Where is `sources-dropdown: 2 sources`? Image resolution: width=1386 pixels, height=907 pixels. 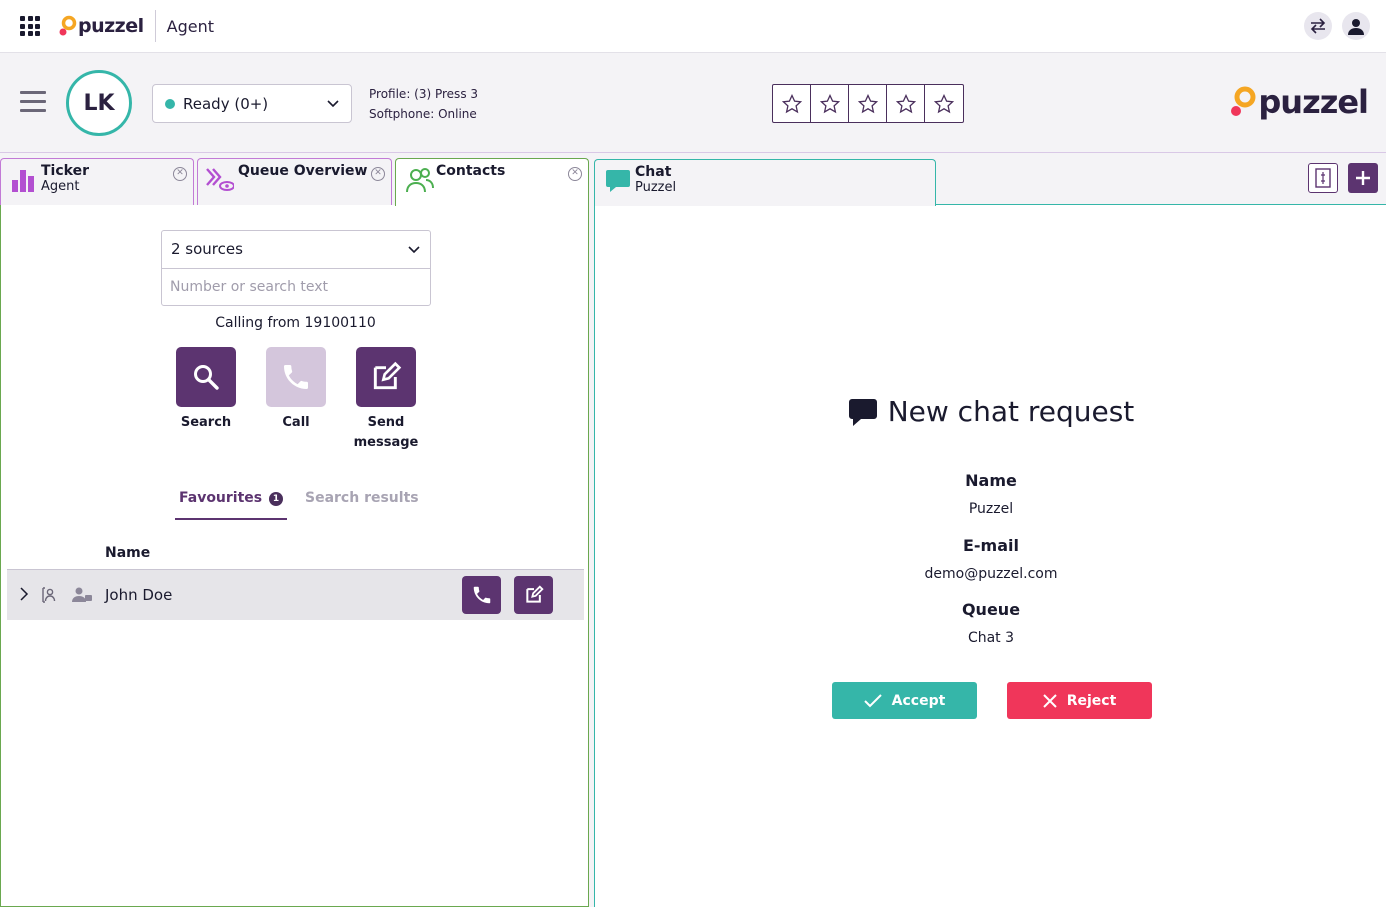 sources-dropdown: 2 sources is located at coordinates (296, 249).